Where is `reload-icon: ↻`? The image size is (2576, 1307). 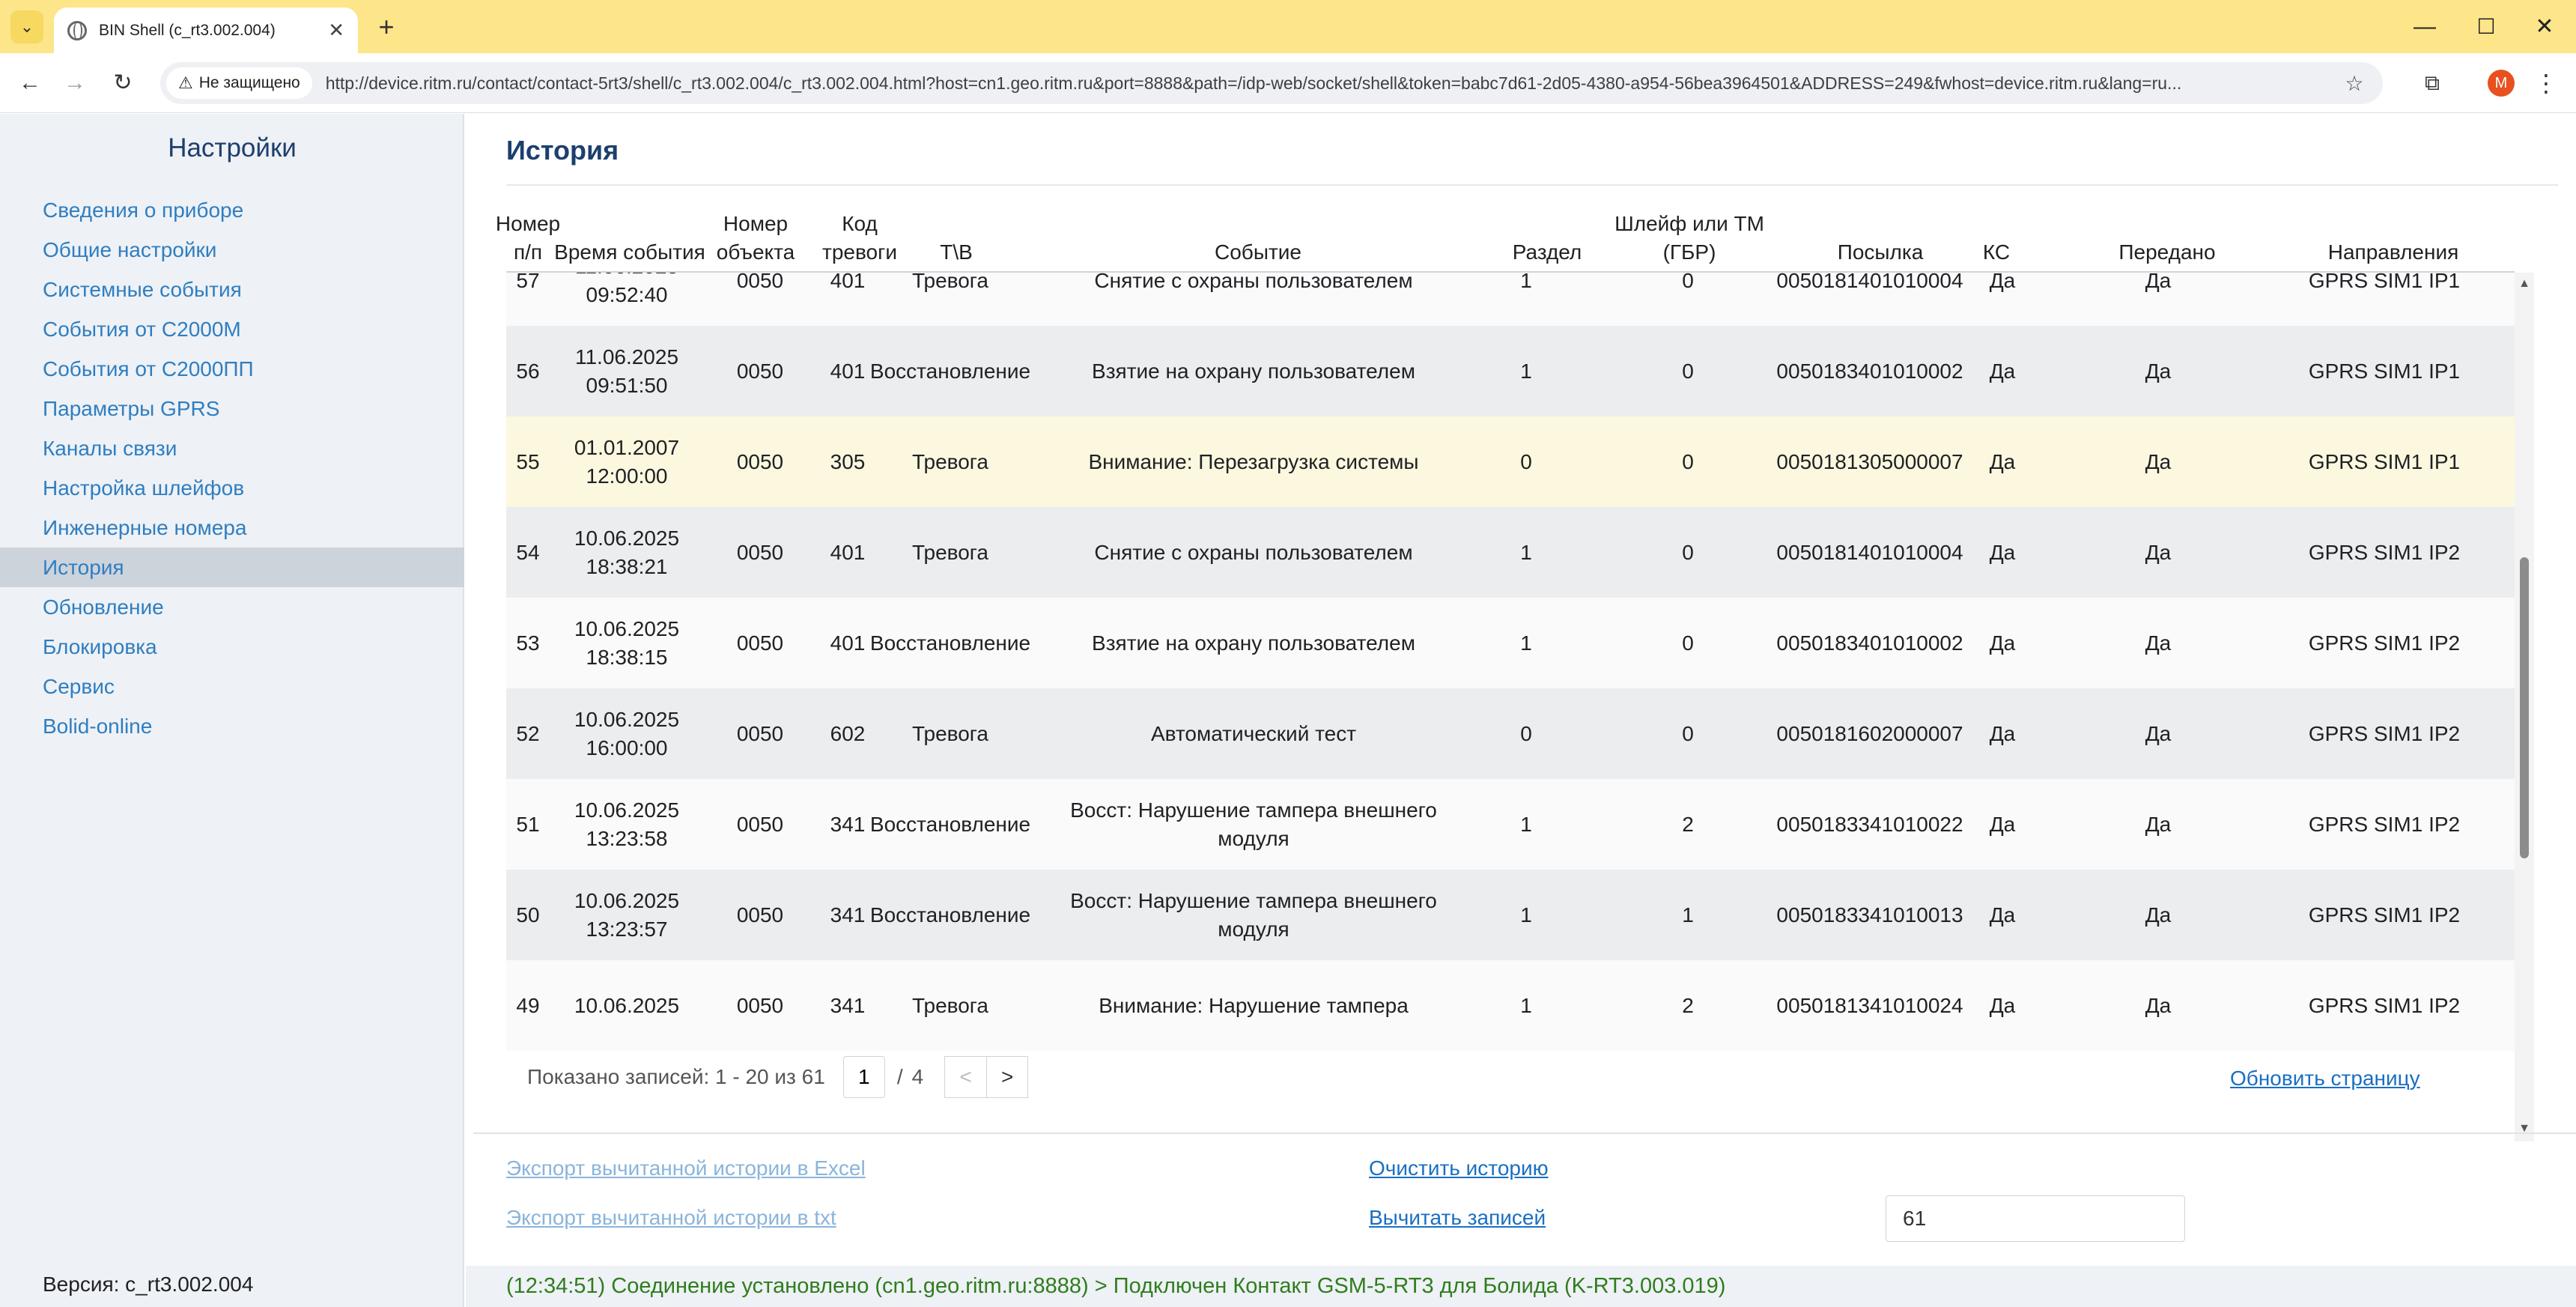
reload-icon: ↻ is located at coordinates (122, 83).